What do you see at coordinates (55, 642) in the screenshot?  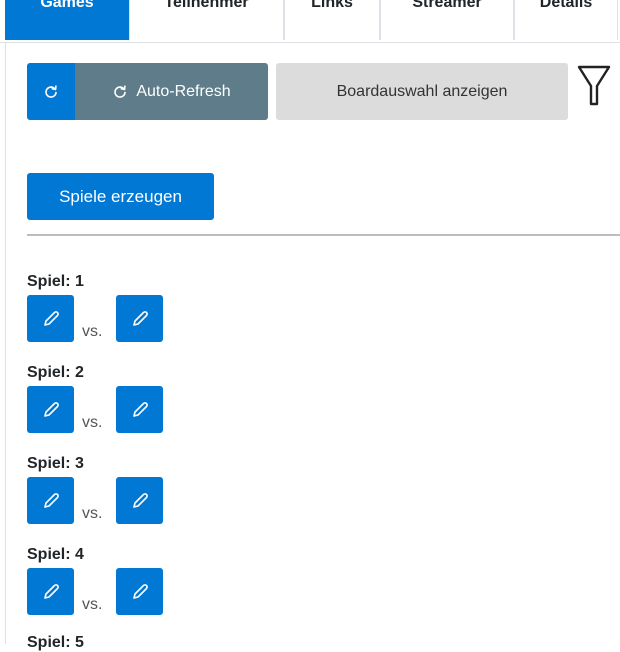 I see `game-title: Spiel: 5` at bounding box center [55, 642].